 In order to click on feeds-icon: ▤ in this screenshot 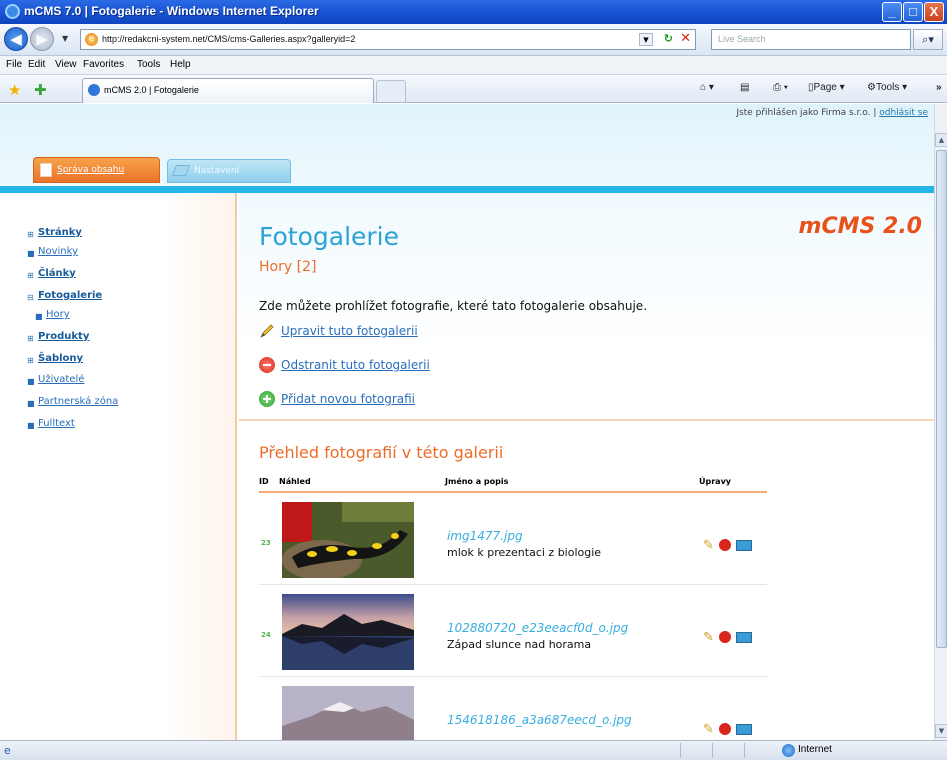, I will do `click(744, 87)`.